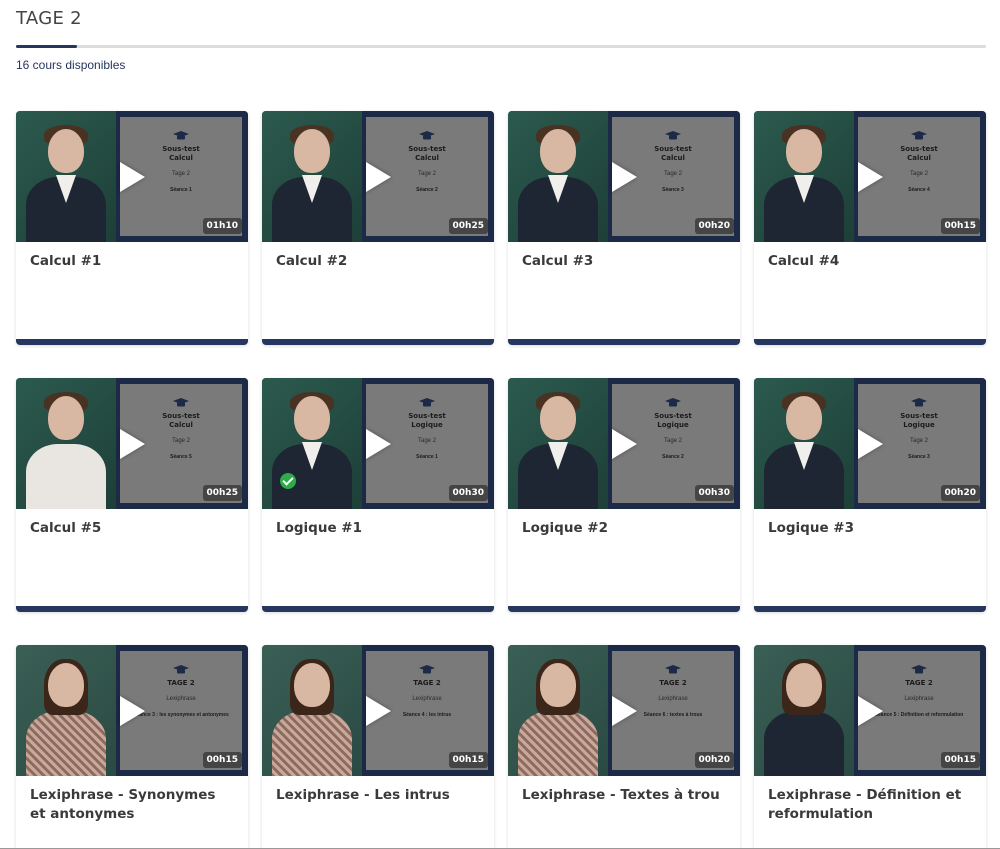 Image resolution: width=1000 pixels, height=849 pixels. I want to click on video-thumbnail: Sous-test Calcul Tage 2 Séance 4 00h15, so click(870, 176).